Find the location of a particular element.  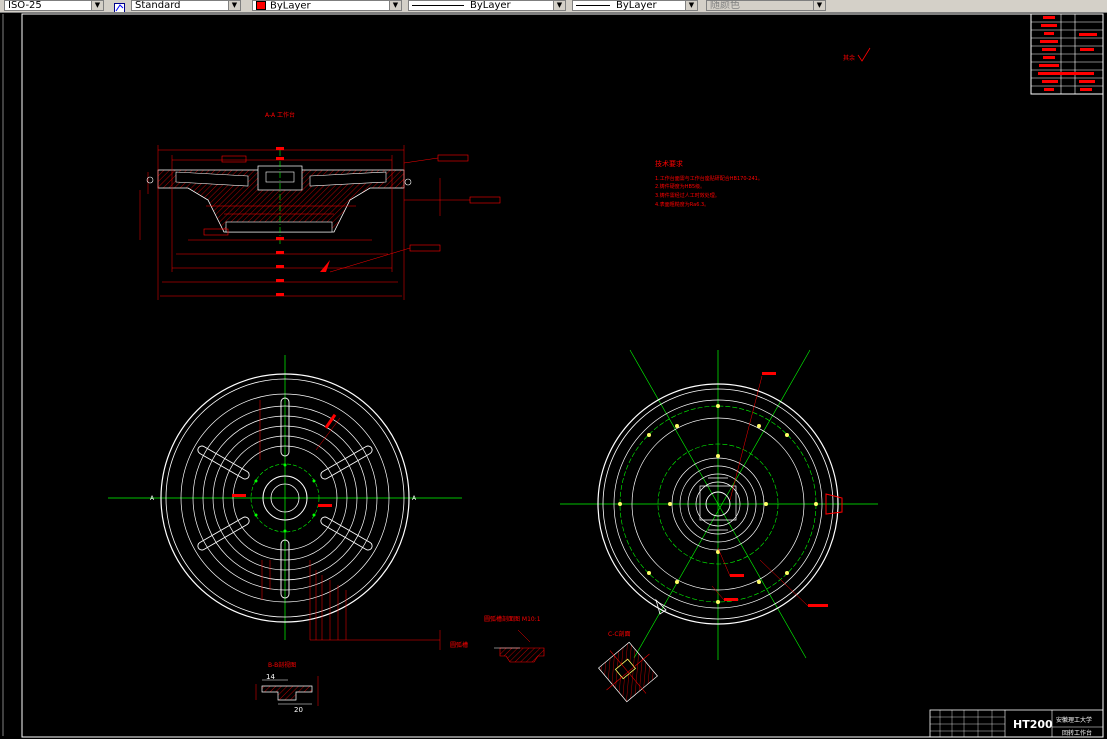

lineweight-dropdown: ByLayer ▼ is located at coordinates (635, 5).